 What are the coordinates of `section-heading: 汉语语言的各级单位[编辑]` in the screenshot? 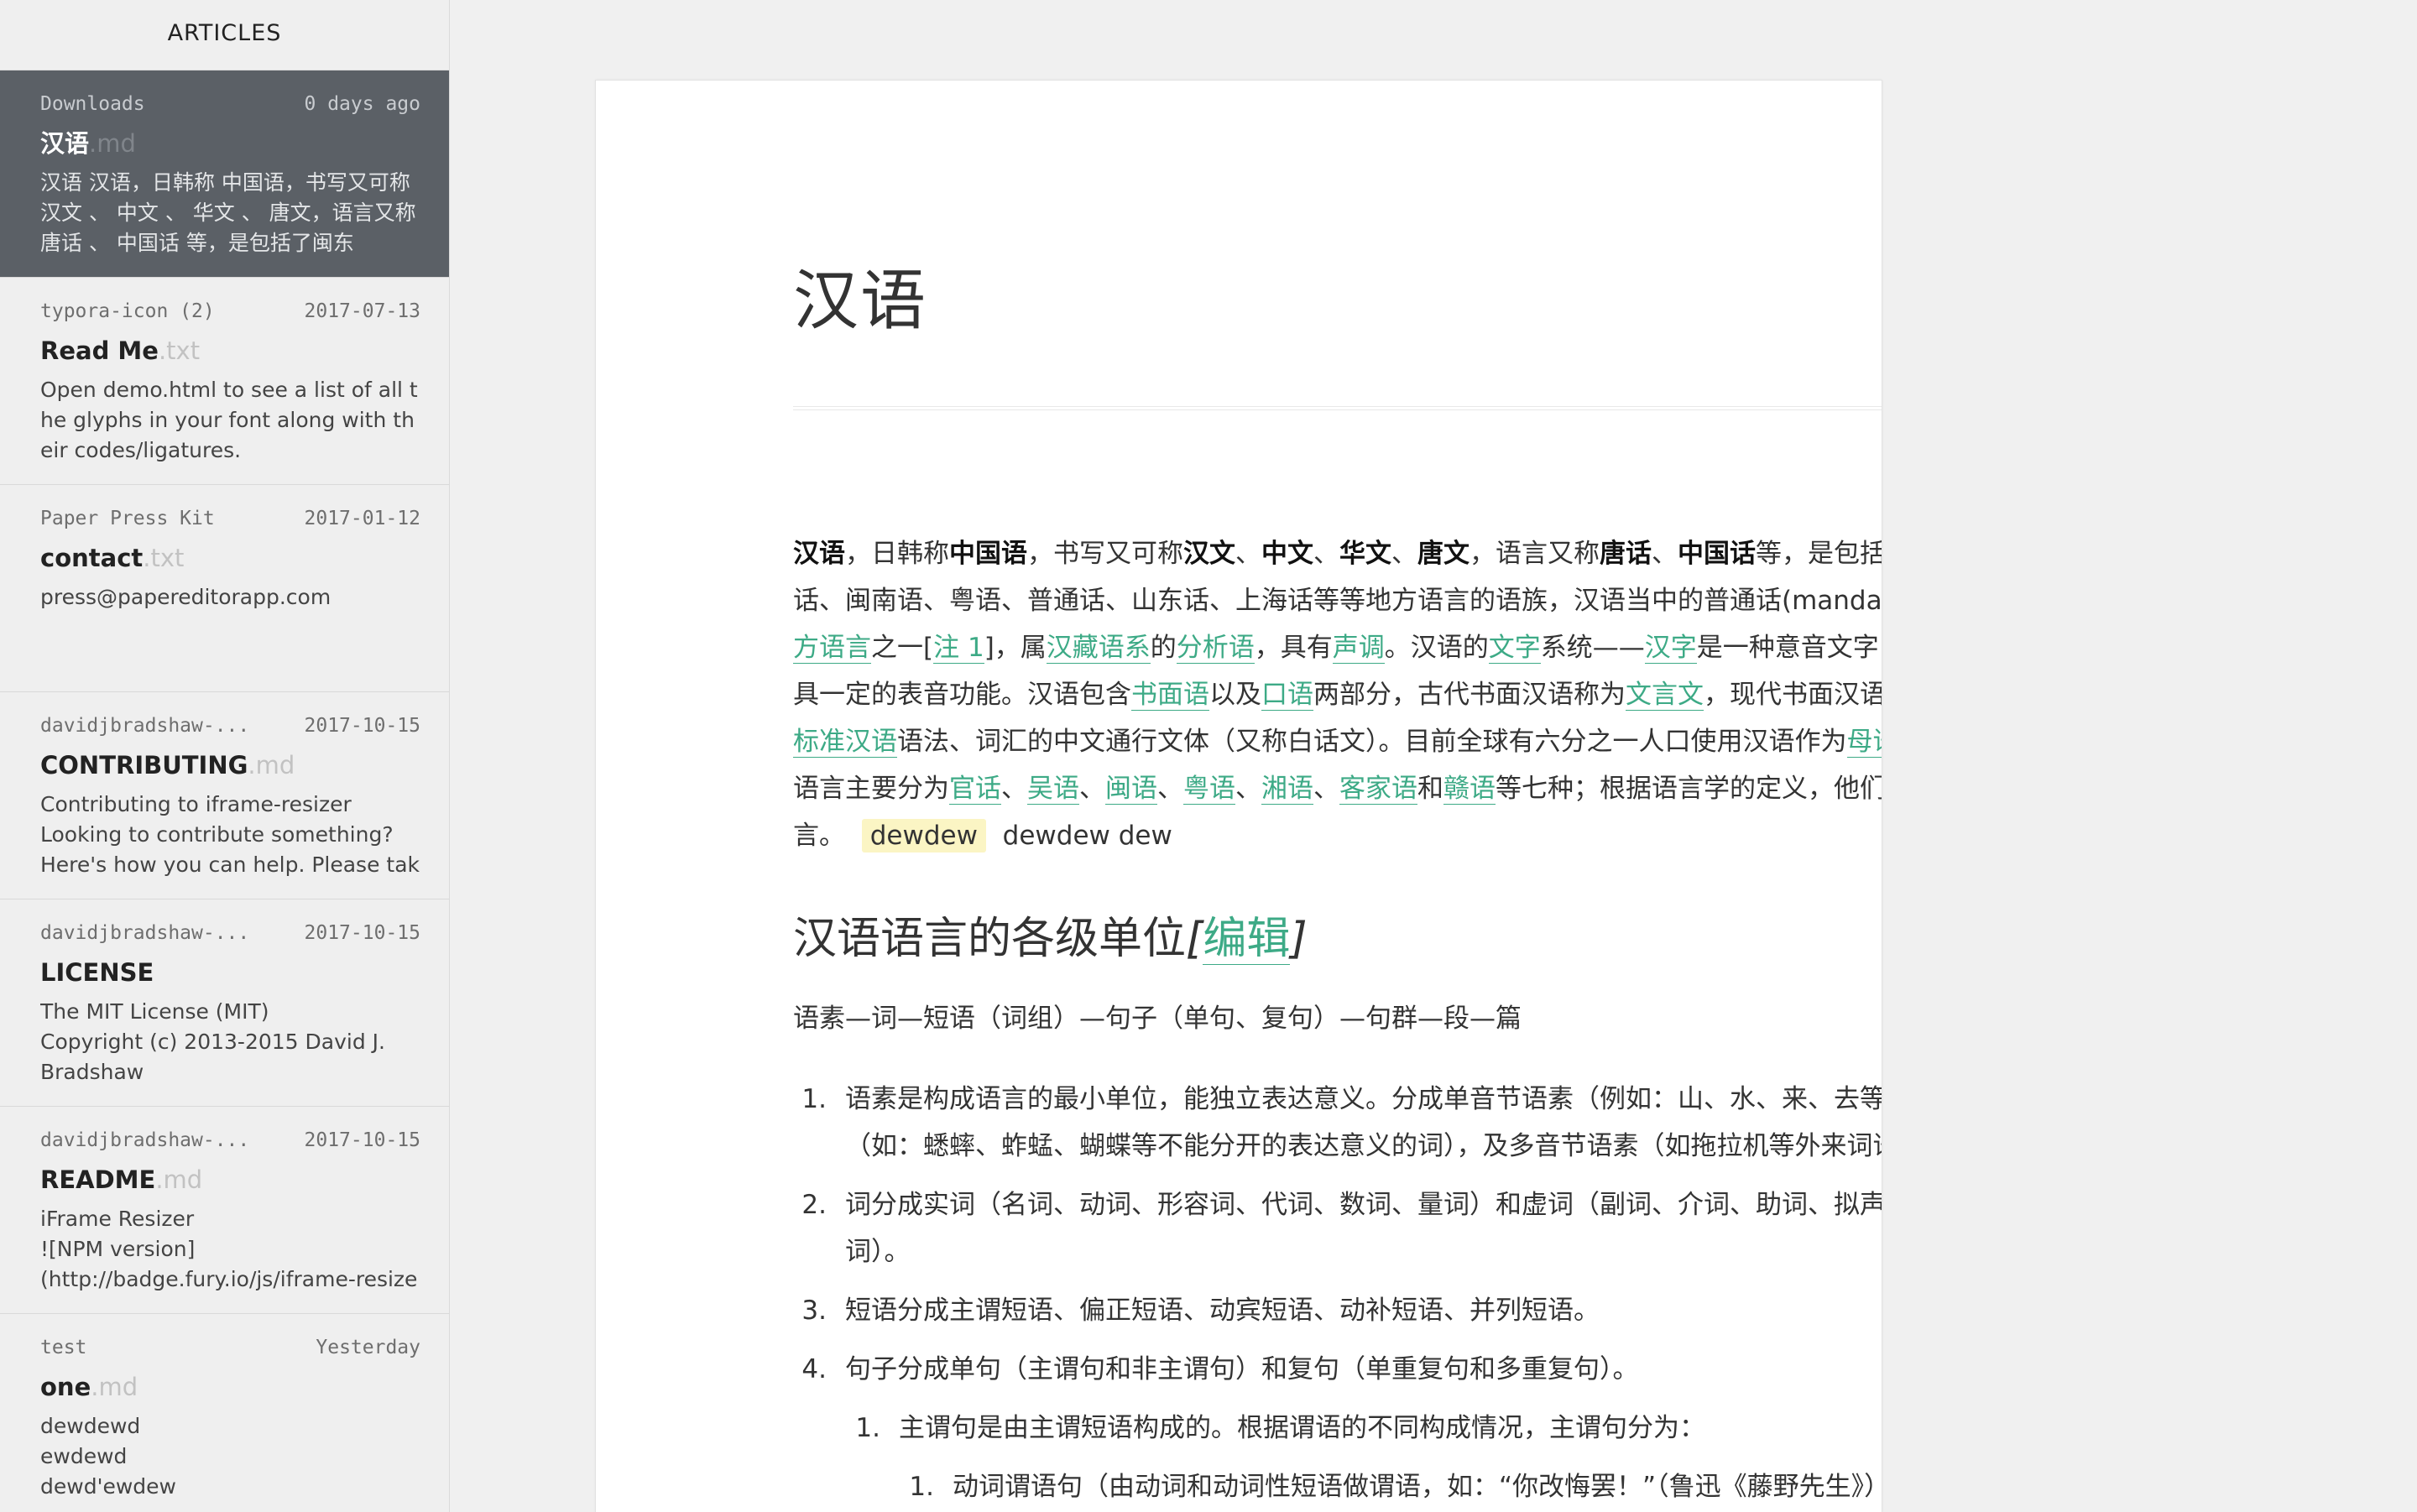 It's located at (1050, 934).